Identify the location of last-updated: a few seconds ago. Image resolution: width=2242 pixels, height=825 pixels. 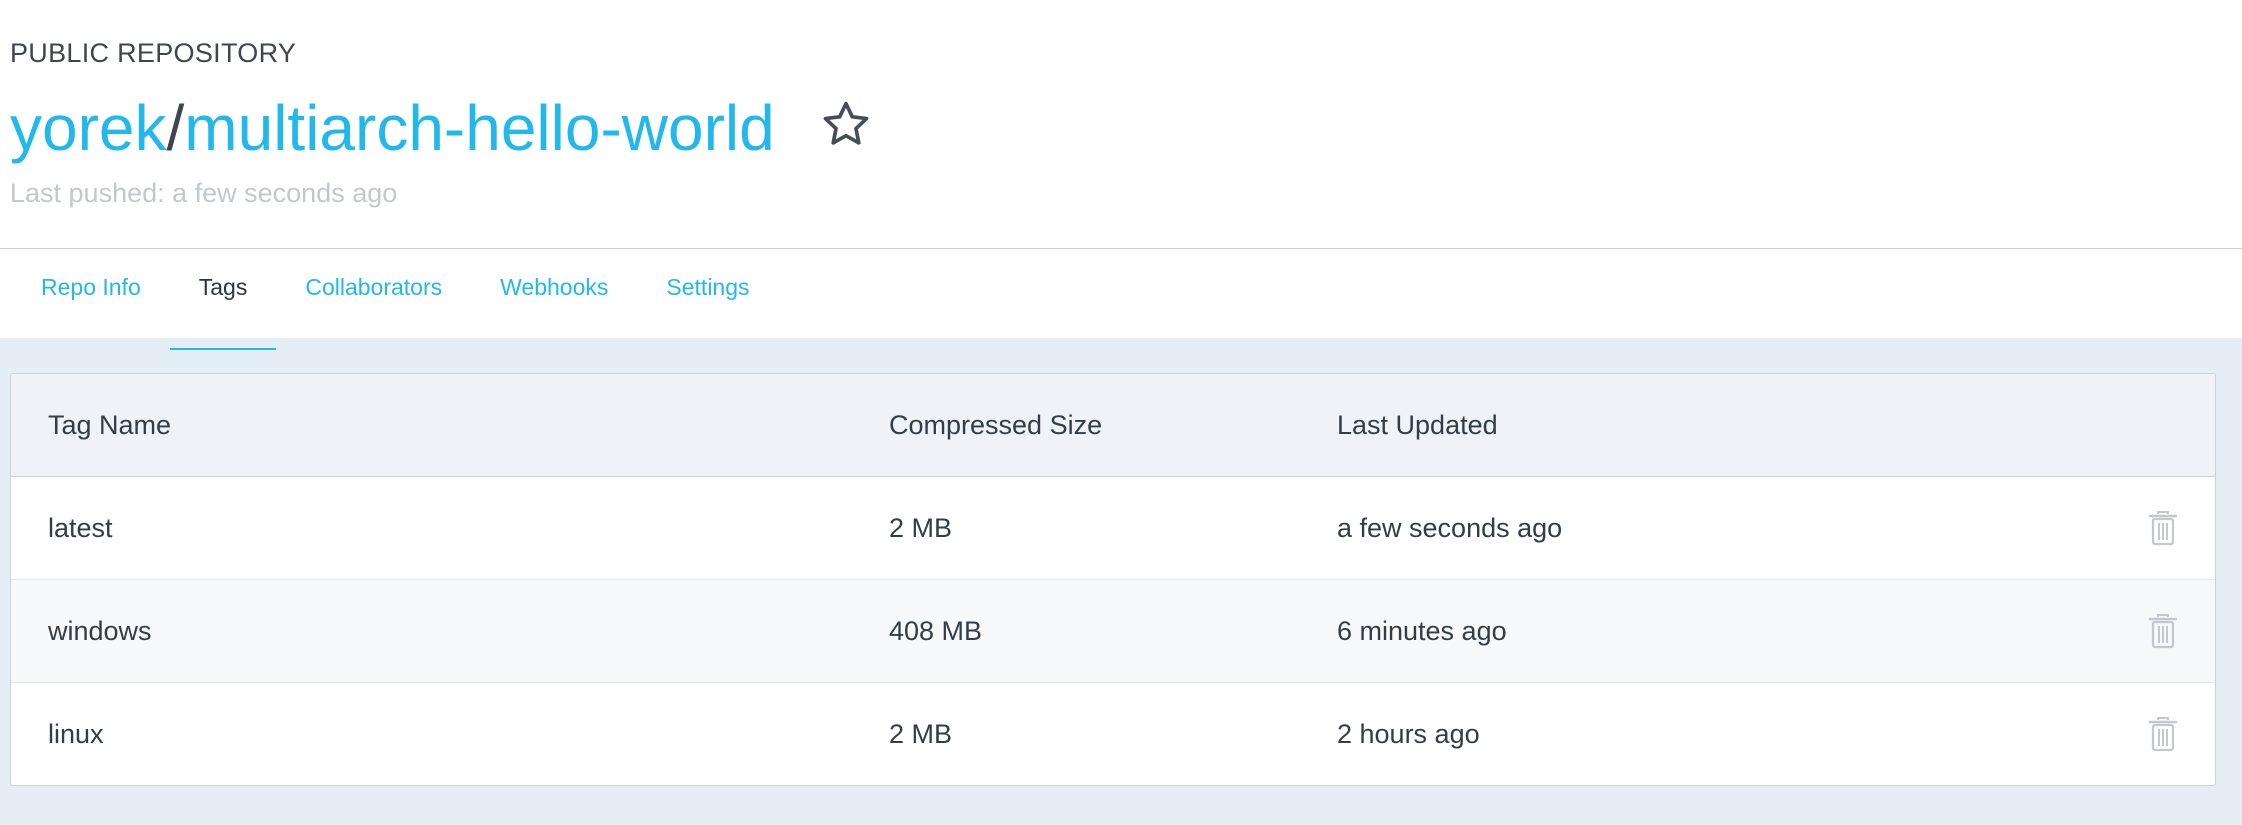
(1450, 527).